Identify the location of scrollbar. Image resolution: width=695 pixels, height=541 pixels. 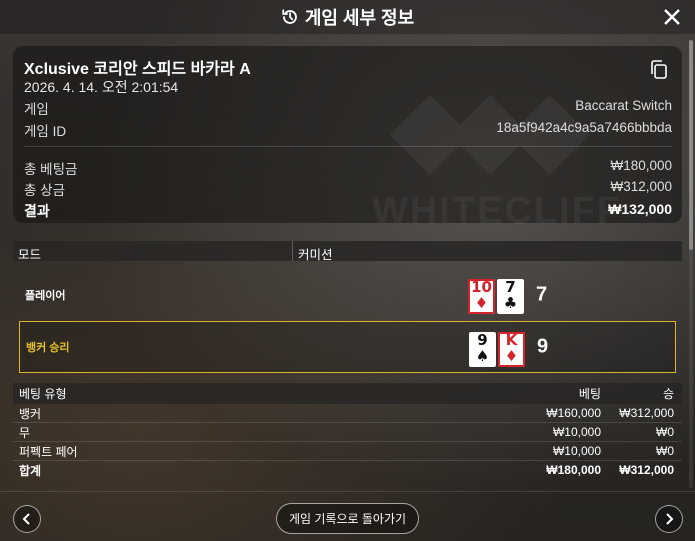
(691, 264).